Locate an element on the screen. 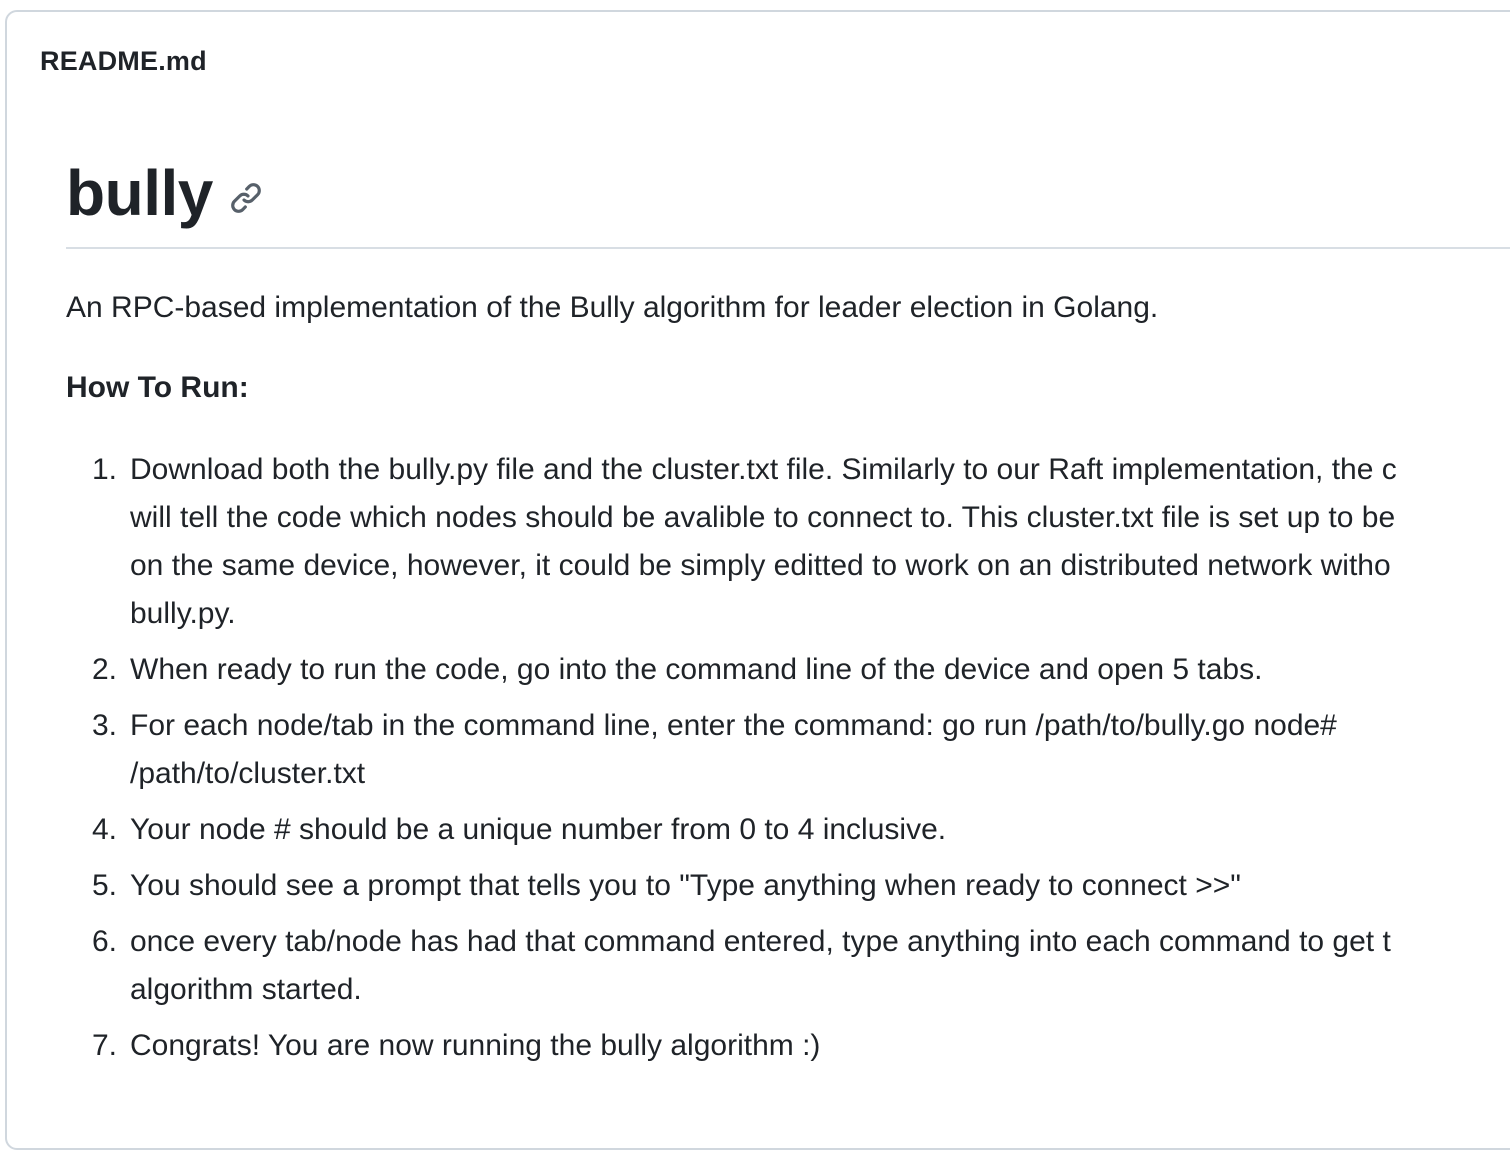 This screenshot has width=1510, height=1150. list-item-number: 3. is located at coordinates (105, 725).